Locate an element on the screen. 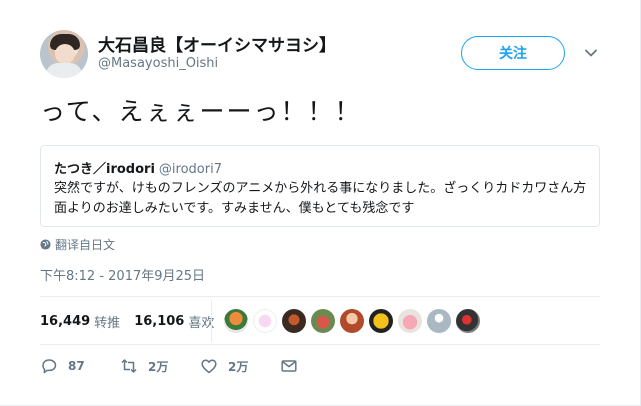  globe-icon is located at coordinates (45, 244).